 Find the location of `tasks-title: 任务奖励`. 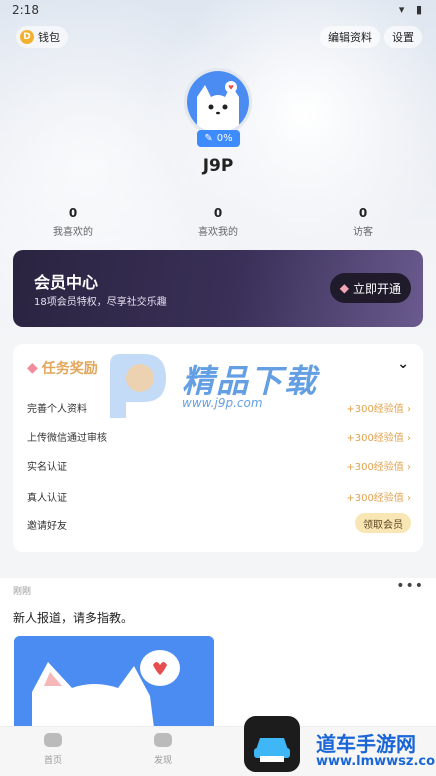

tasks-title: 任务奖励 is located at coordinates (69, 369).